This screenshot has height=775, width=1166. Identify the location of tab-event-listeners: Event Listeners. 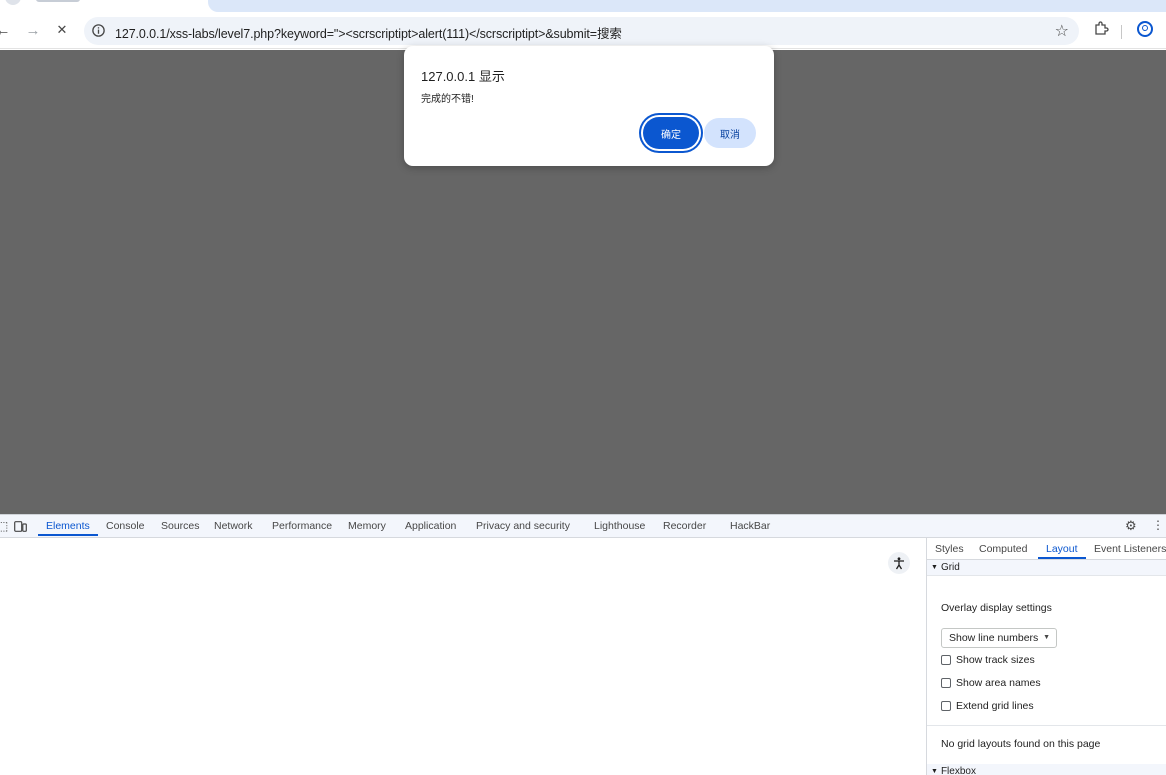
(1130, 549).